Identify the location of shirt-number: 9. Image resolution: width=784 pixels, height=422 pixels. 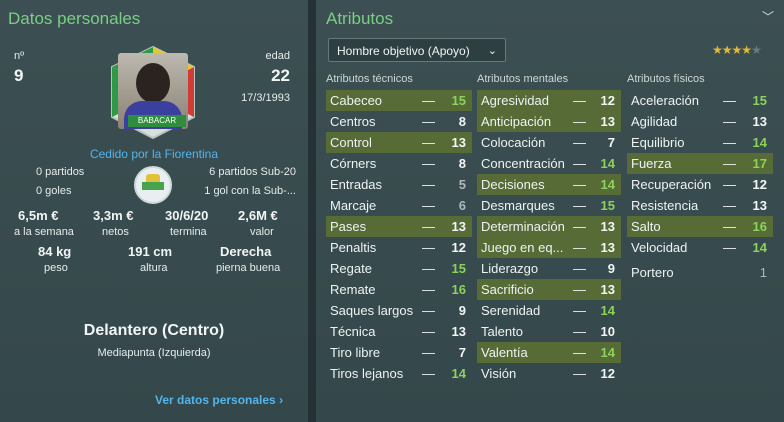
(19, 75).